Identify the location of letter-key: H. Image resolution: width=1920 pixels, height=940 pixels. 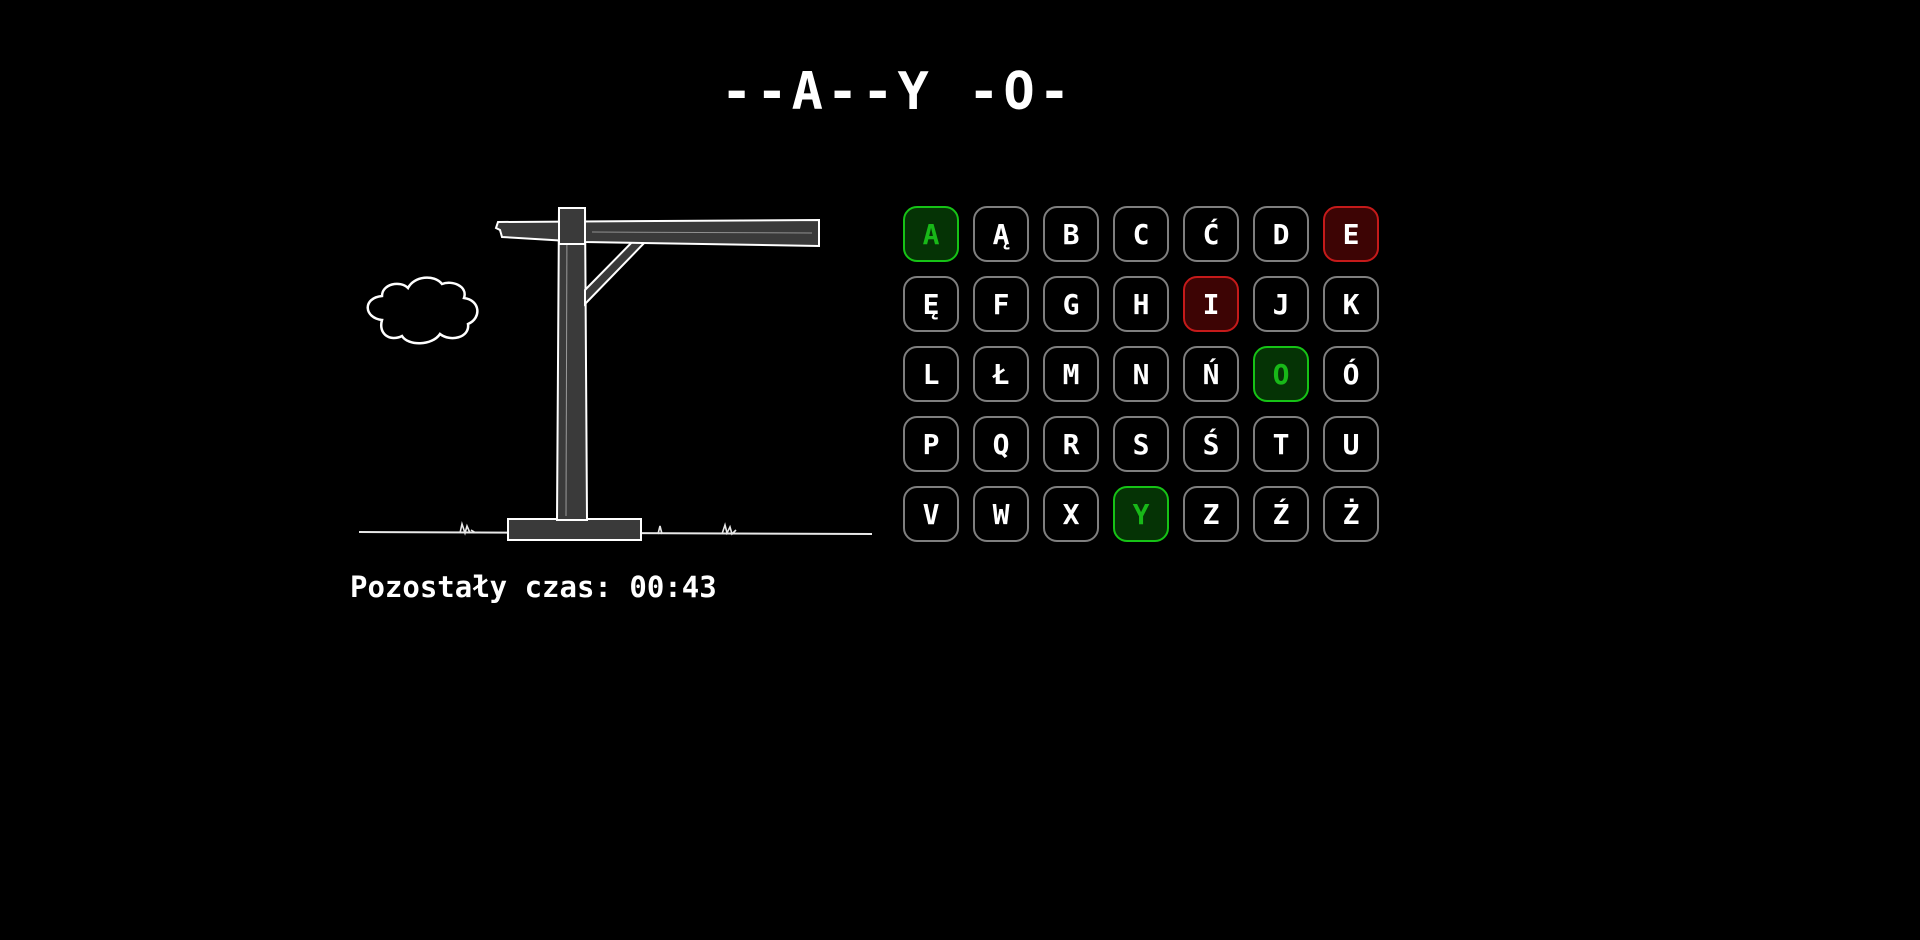
(1141, 304).